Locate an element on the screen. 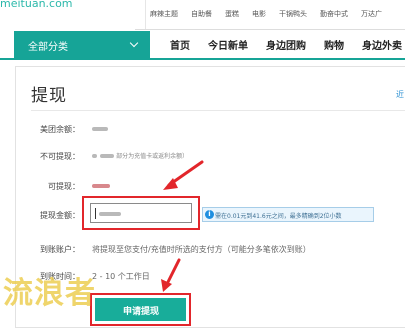 This screenshot has width=405, height=328. watermark-logo: 流浪者 is located at coordinates (49, 293).